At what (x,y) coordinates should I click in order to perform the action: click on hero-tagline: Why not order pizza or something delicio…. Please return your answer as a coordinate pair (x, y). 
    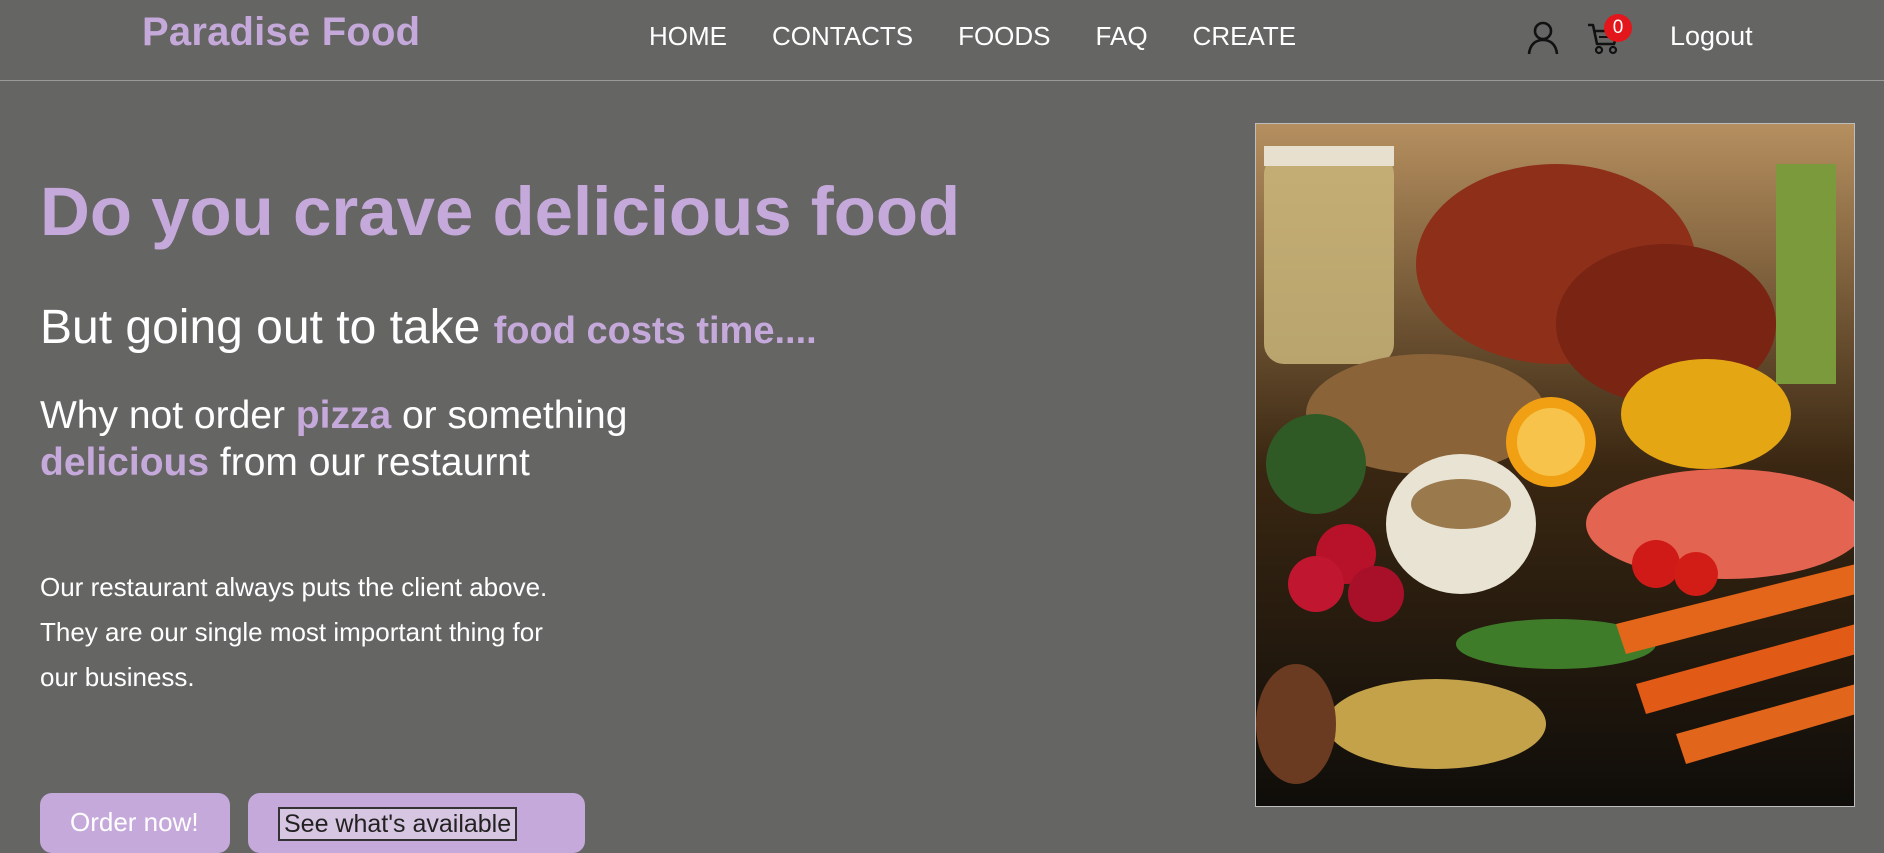
    Looking at the image, I should click on (350, 439).